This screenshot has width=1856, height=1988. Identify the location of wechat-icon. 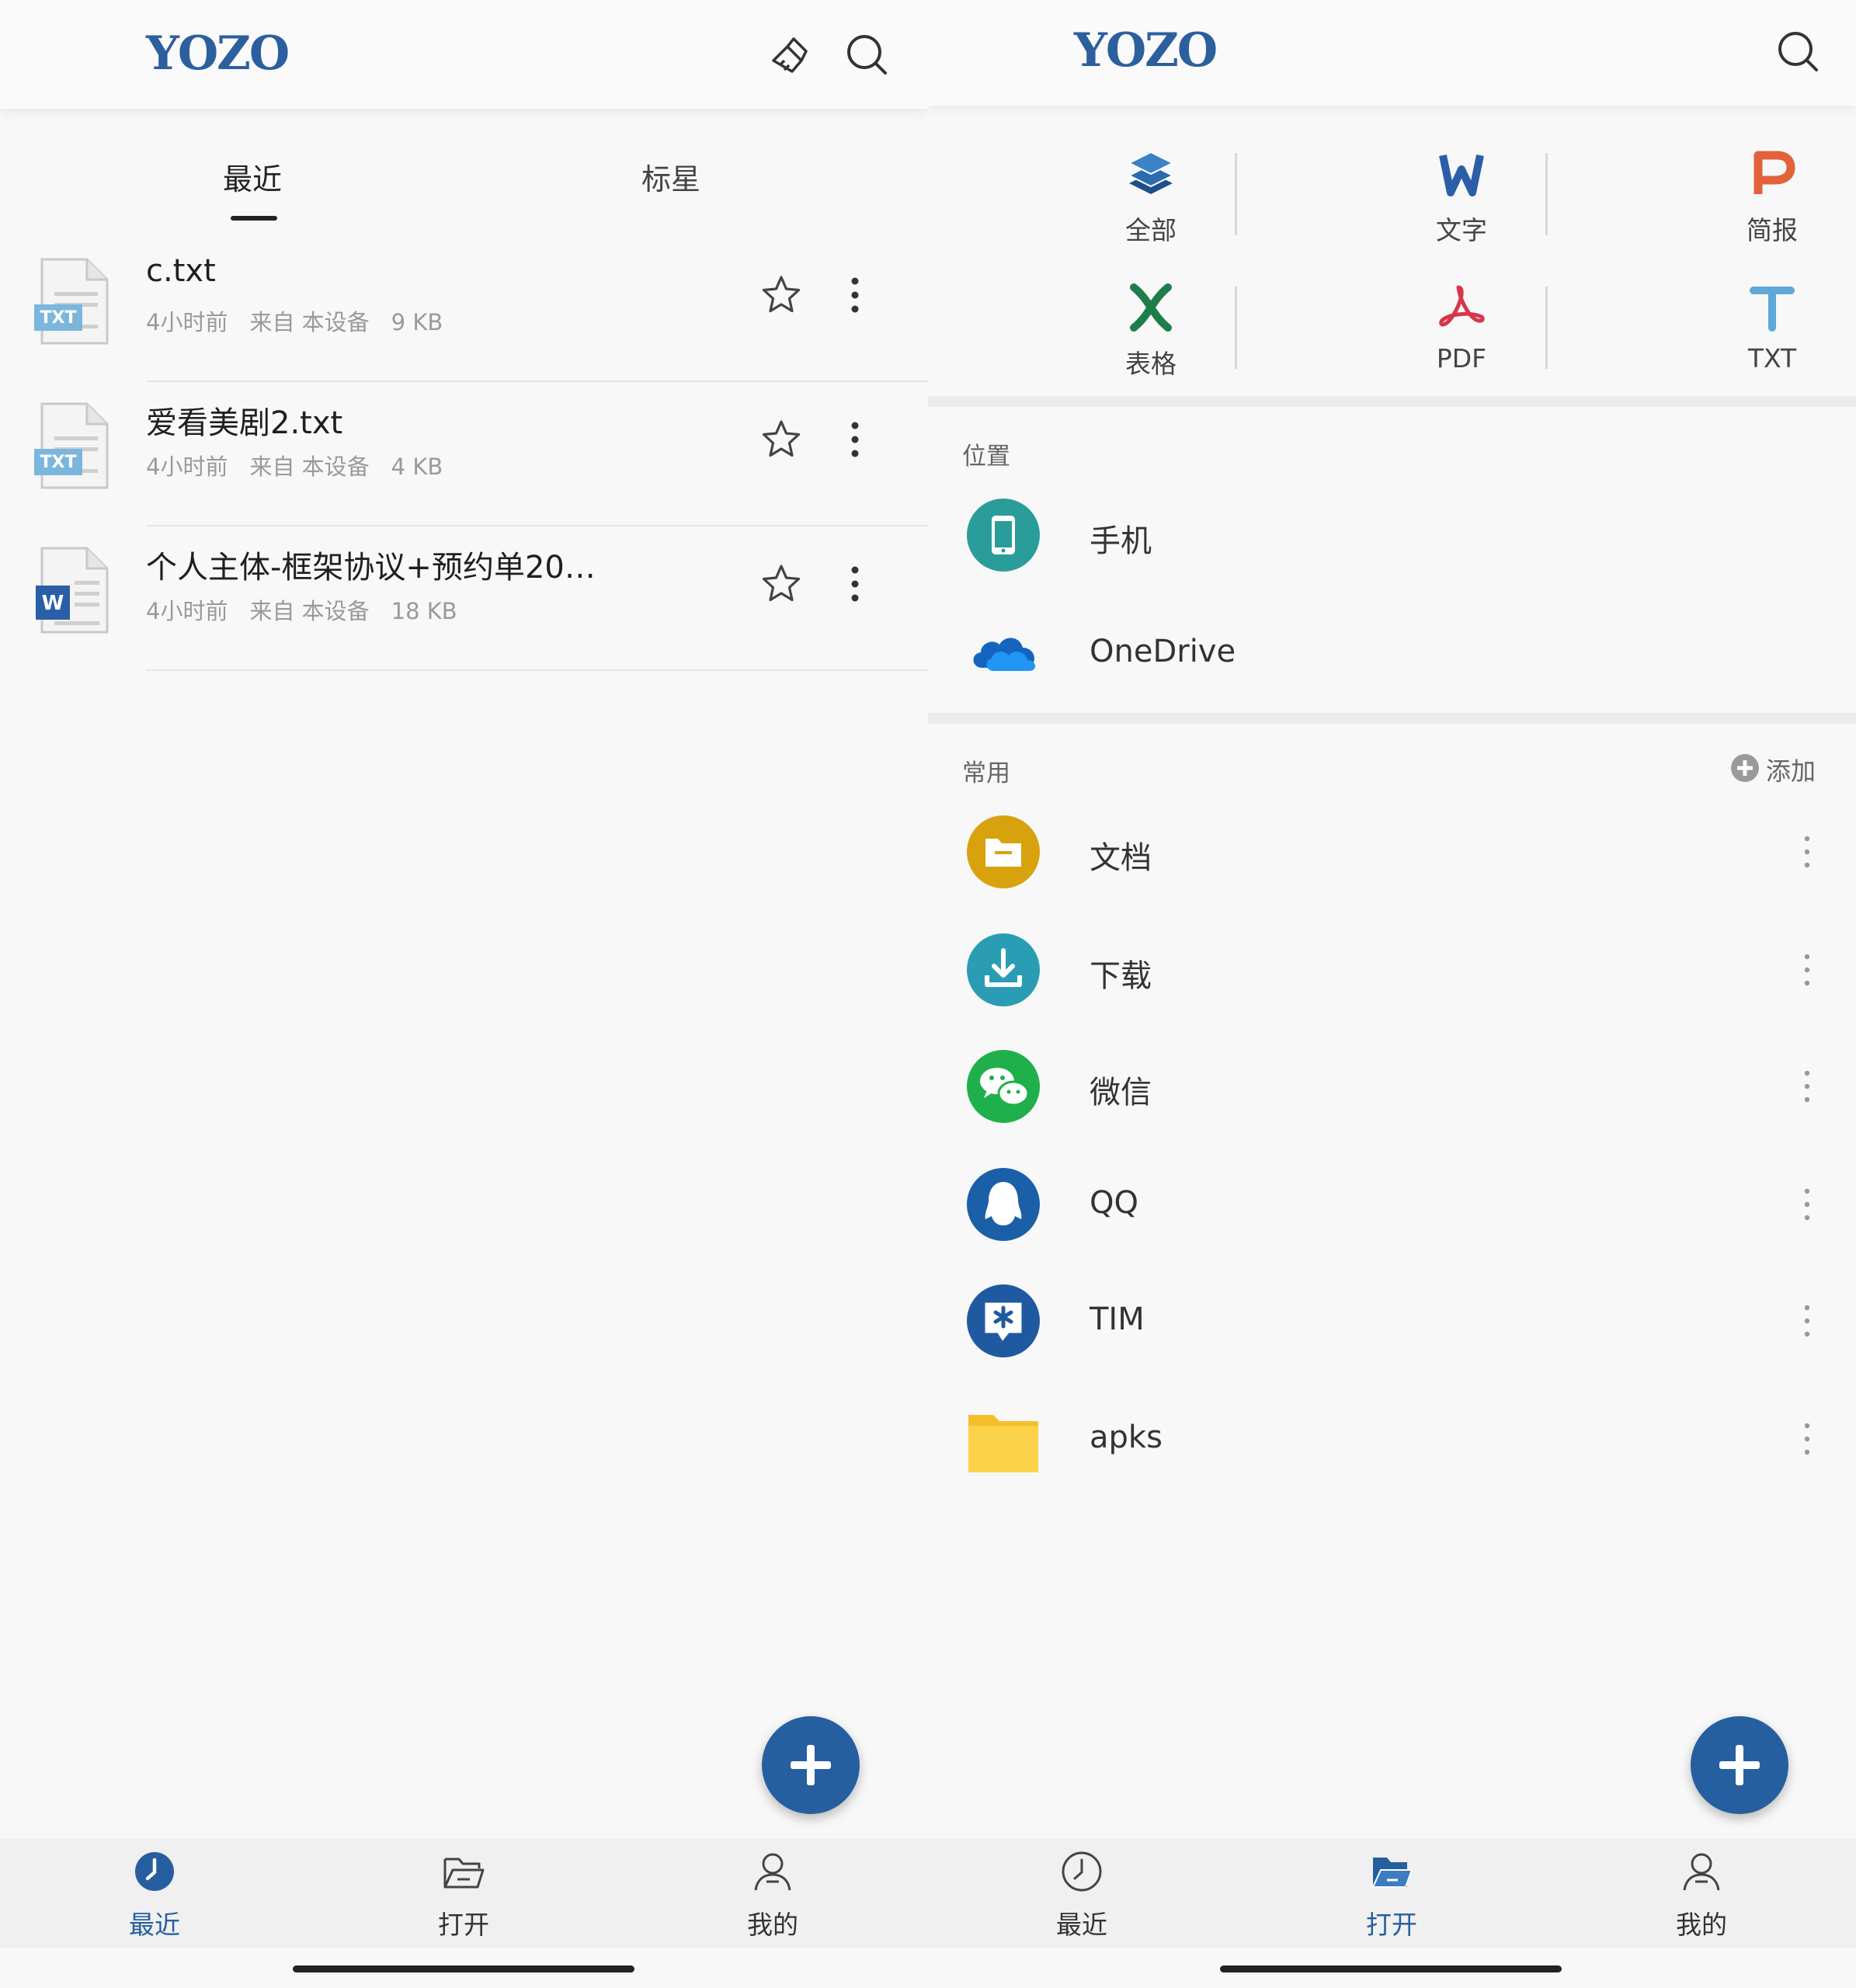
(1003, 1087).